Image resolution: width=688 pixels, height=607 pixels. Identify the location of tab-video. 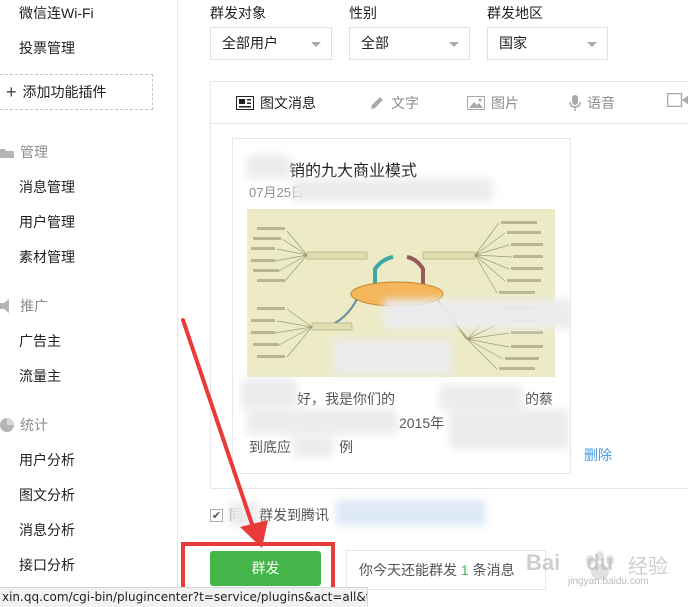
(677, 100).